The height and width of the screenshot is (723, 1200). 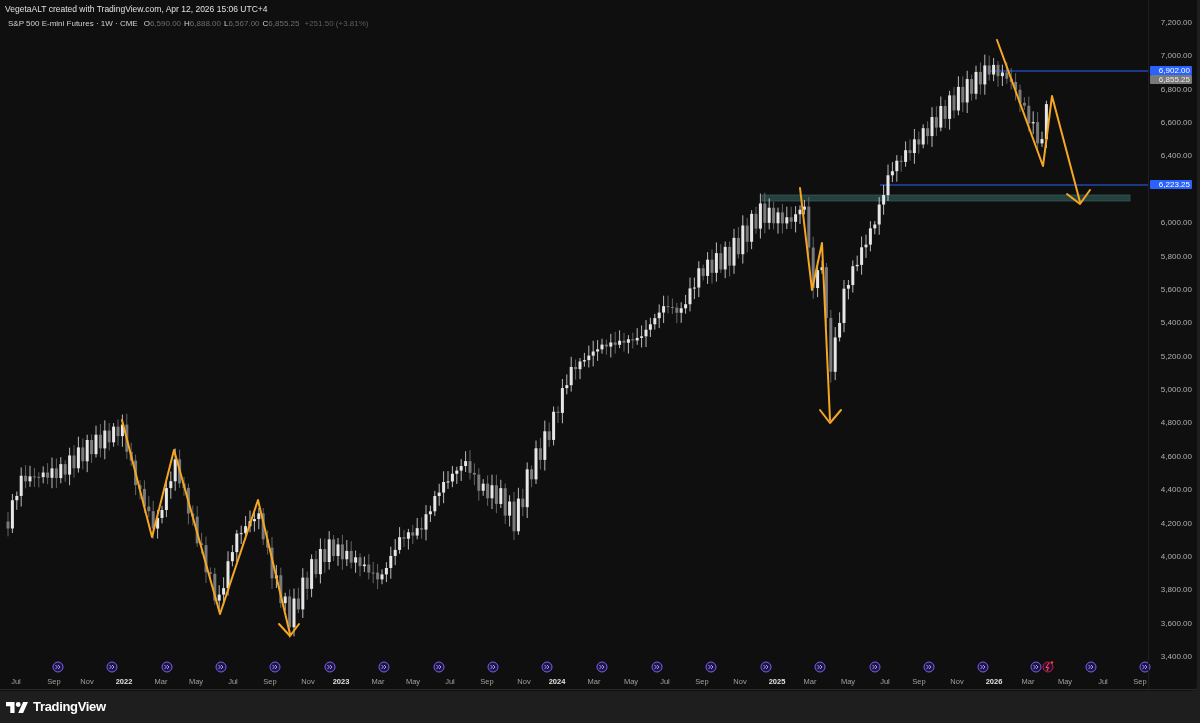 I want to click on symbol-title: S&P 500 E-mini Futures · 1W · CME, so click(x=73, y=24).